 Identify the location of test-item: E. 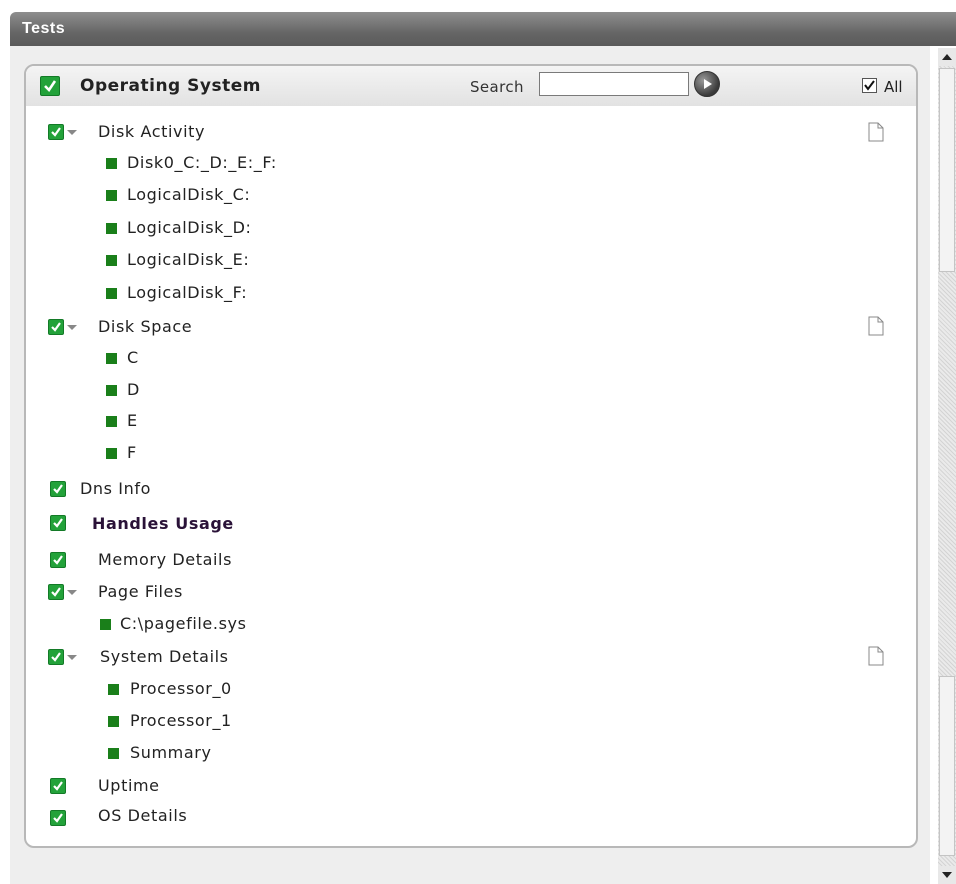
(132, 420).